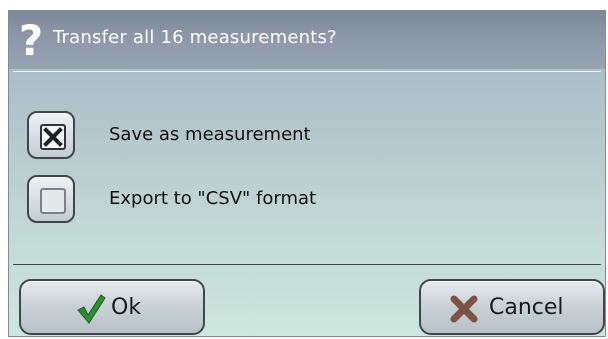  I want to click on dialog-title: Transfer all 16 measurements?, so click(195, 37).